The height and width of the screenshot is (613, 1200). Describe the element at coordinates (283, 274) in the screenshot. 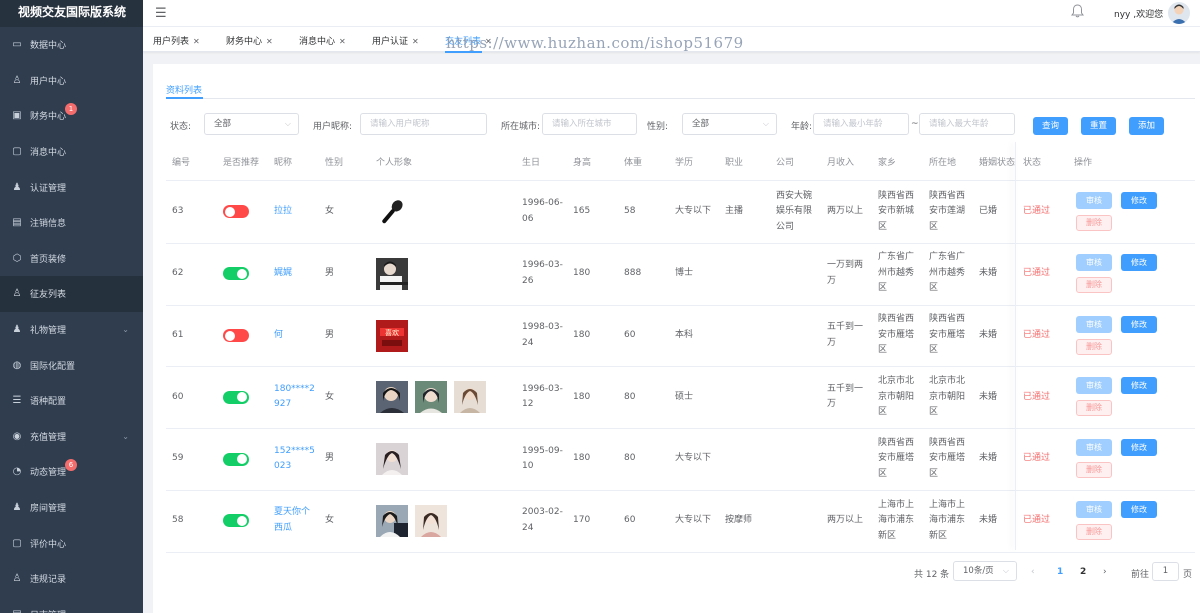

I see `nickname-link: 娓娓` at that location.